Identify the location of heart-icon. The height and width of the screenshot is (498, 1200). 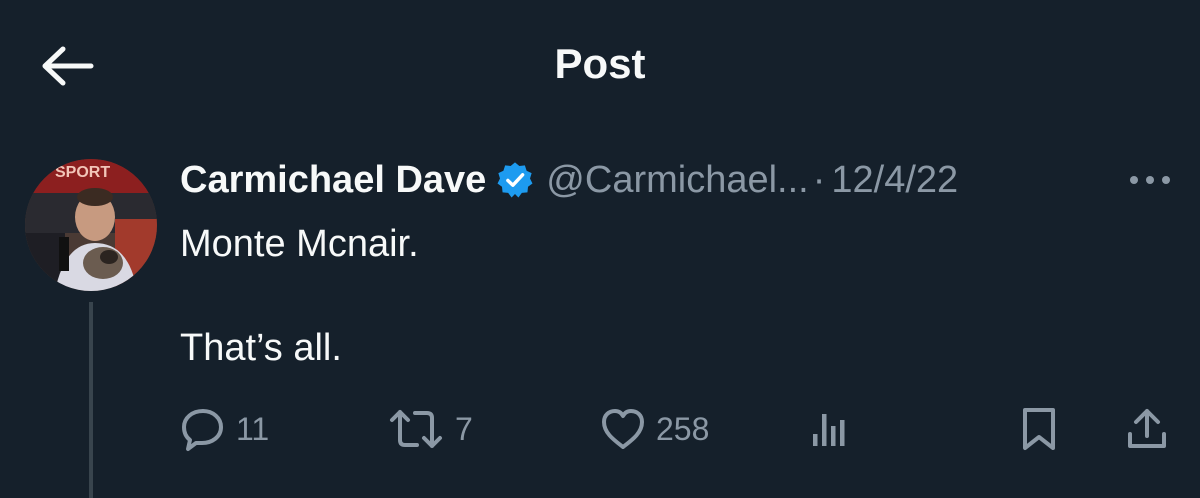
(623, 429).